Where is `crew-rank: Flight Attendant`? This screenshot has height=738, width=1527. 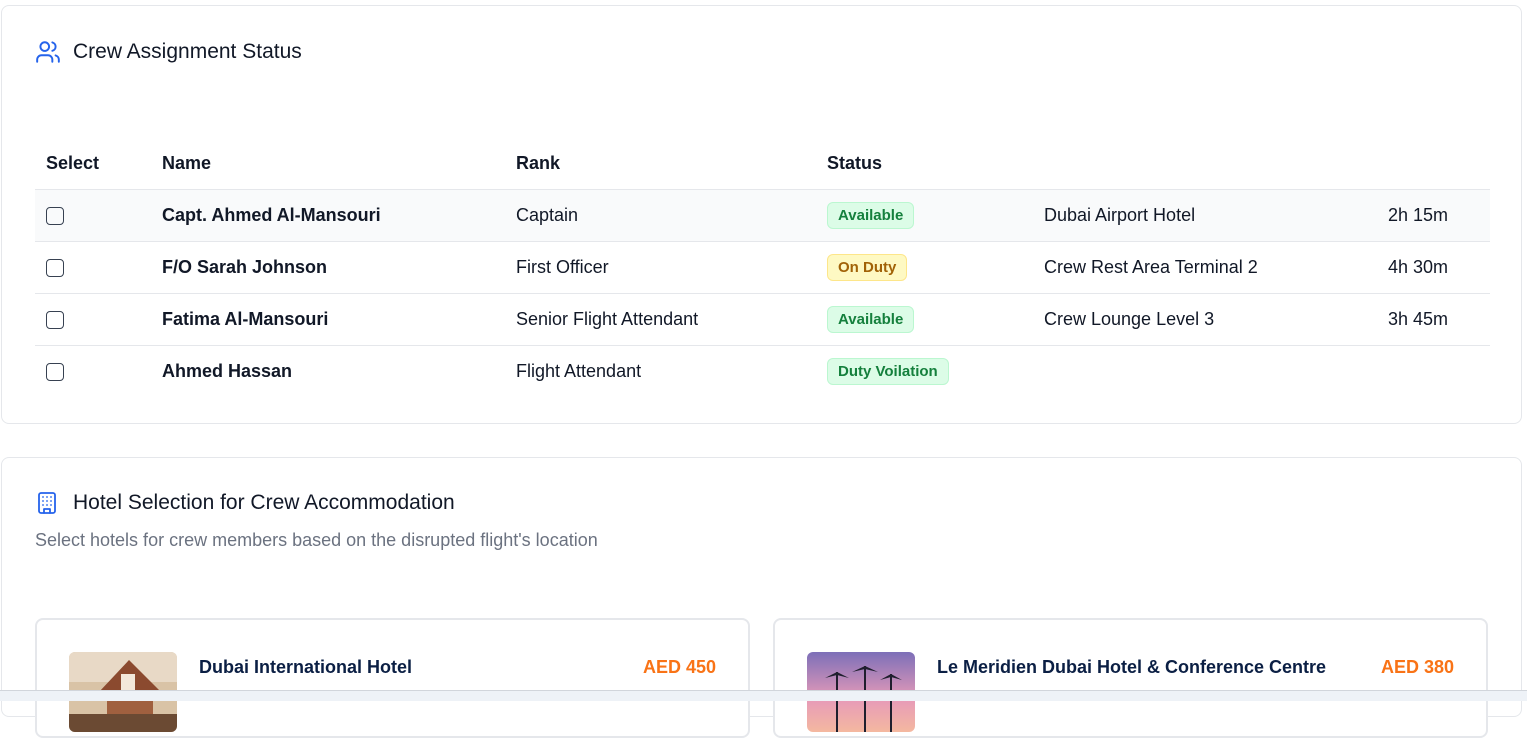
crew-rank: Flight Attendant is located at coordinates (660, 371).